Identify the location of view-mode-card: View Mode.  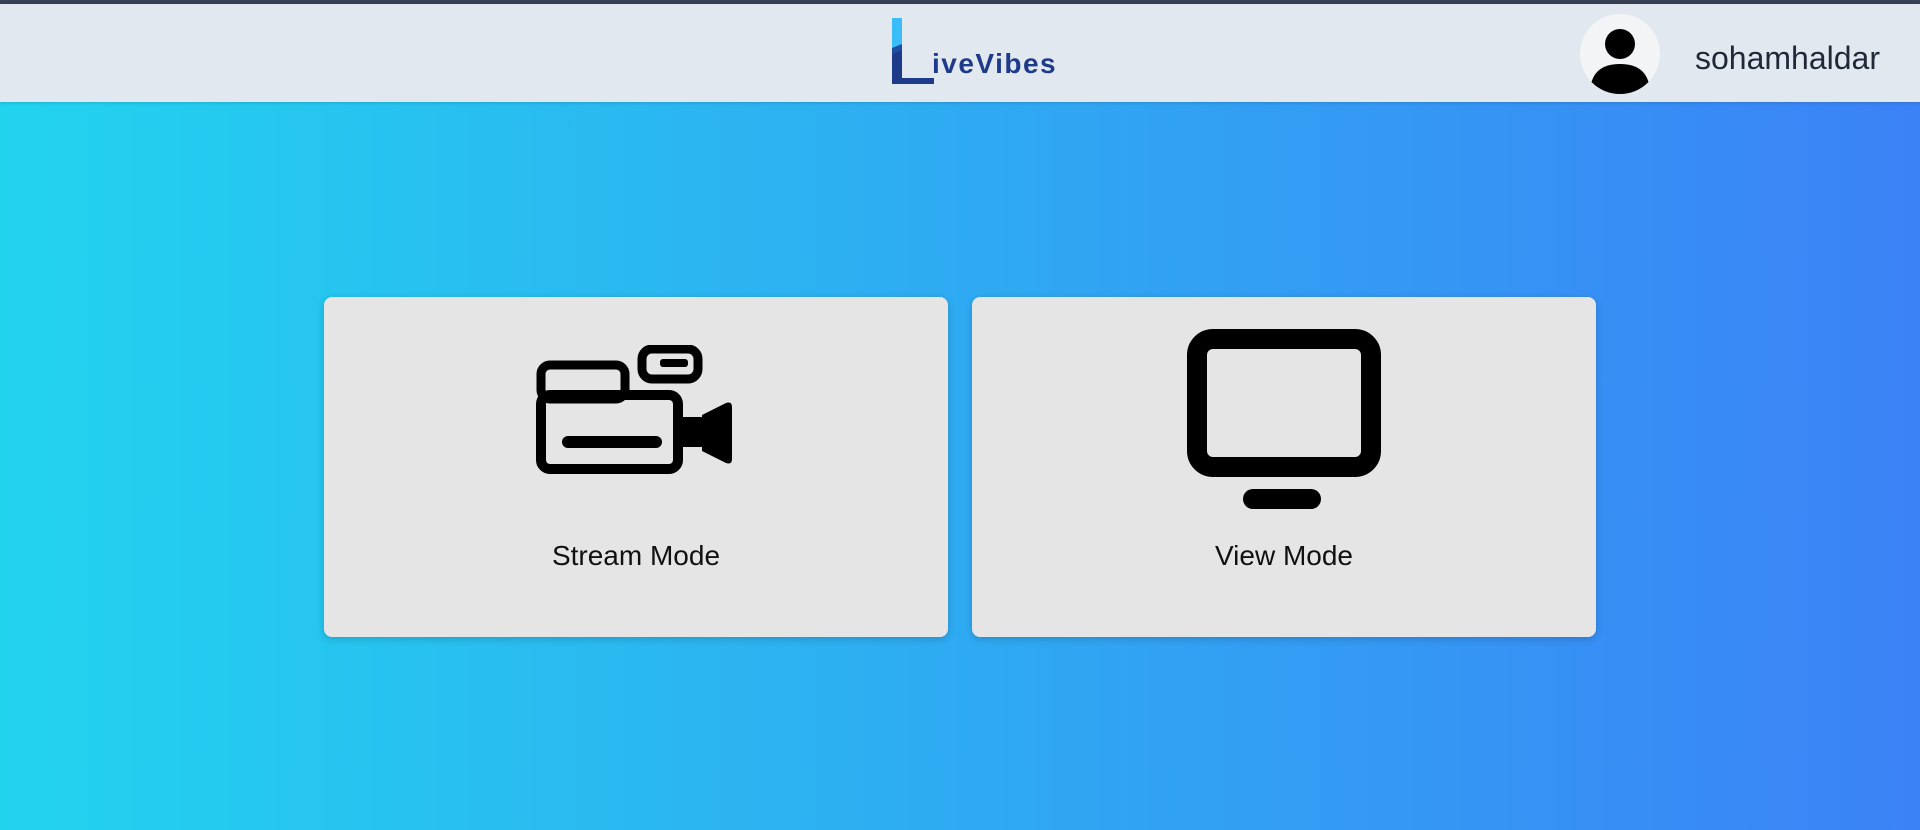
(1284, 467).